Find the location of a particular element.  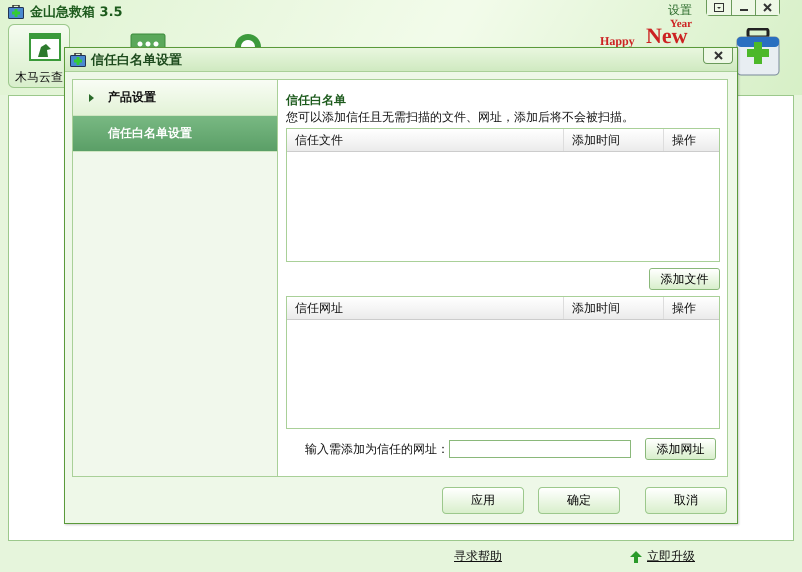

minimize-button is located at coordinates (743, 7).